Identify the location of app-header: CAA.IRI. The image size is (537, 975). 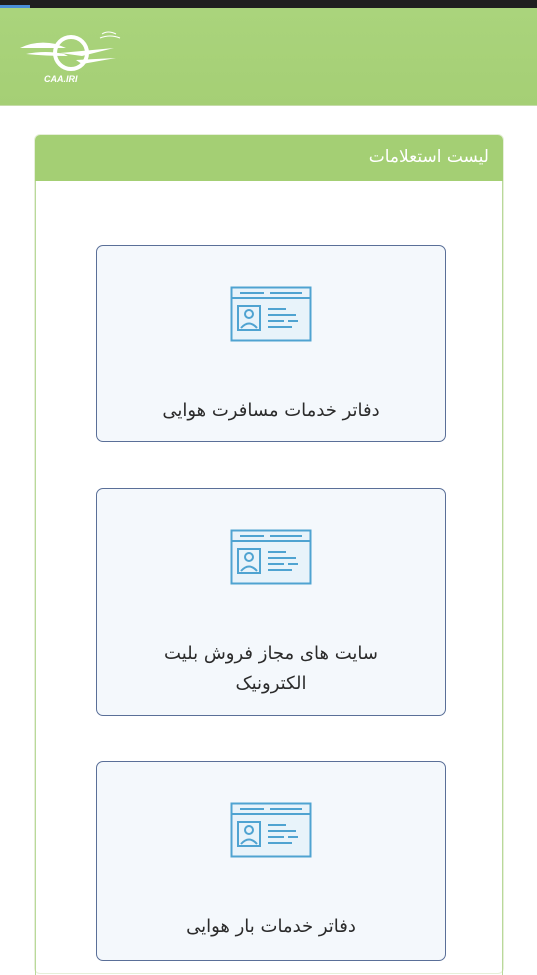
(268, 57).